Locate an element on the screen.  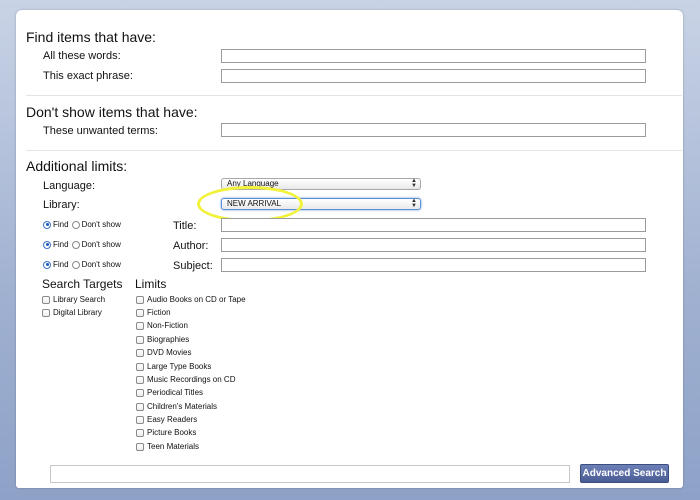
limits-title: Limits is located at coordinates (151, 284).